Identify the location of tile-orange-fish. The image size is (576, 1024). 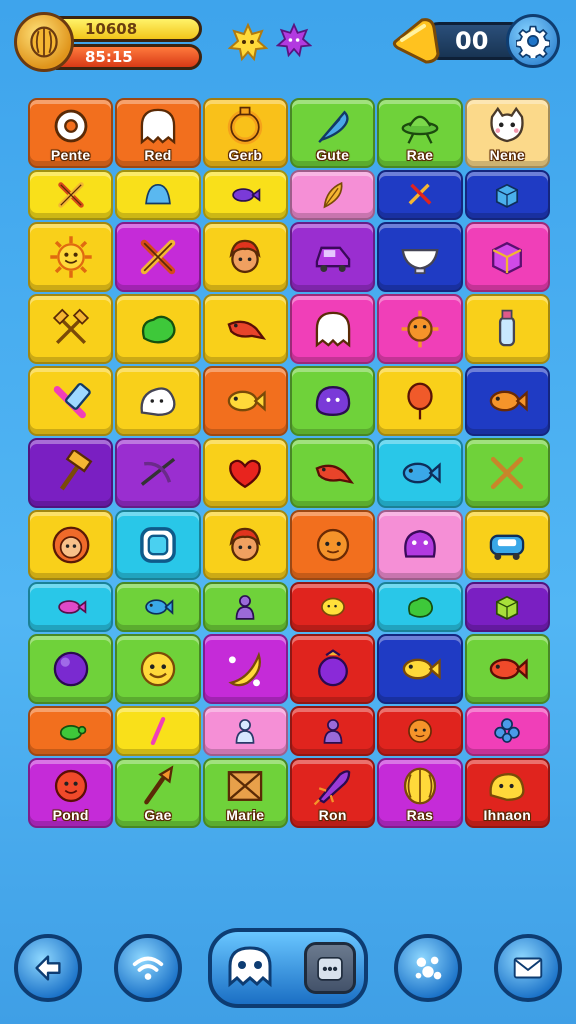
(507, 401).